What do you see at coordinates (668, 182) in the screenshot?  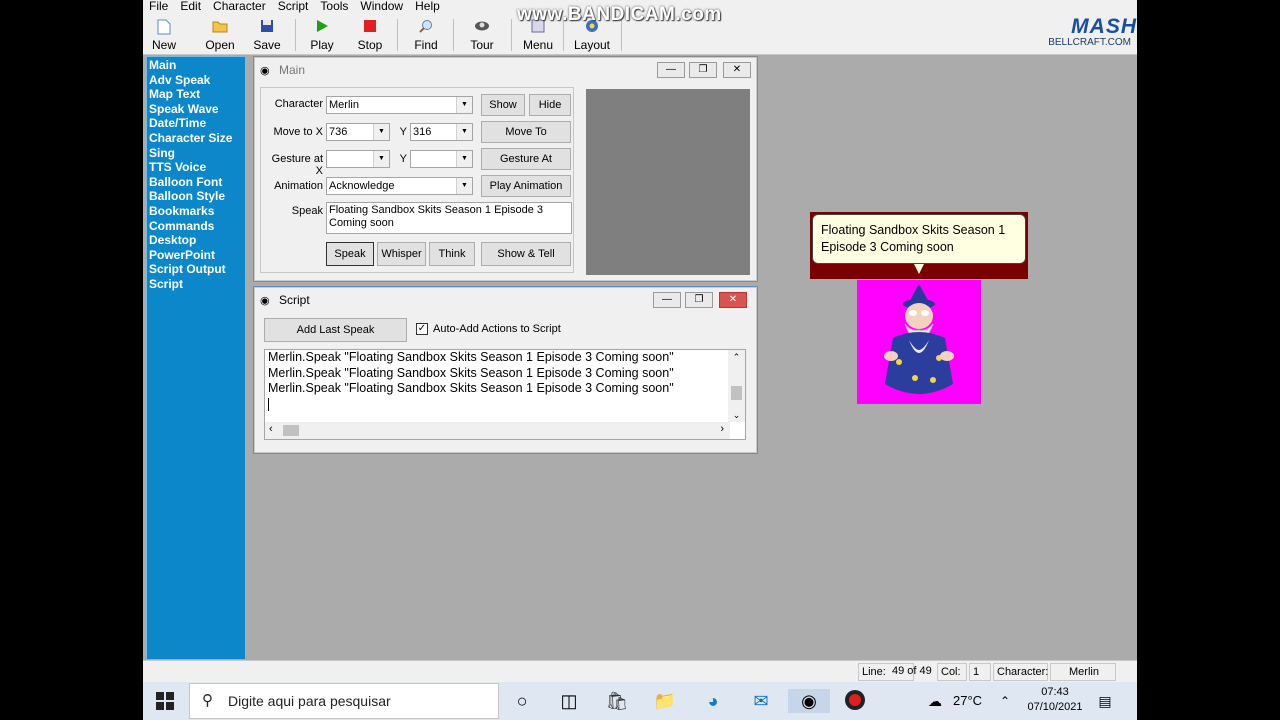 I see `character-preview` at bounding box center [668, 182].